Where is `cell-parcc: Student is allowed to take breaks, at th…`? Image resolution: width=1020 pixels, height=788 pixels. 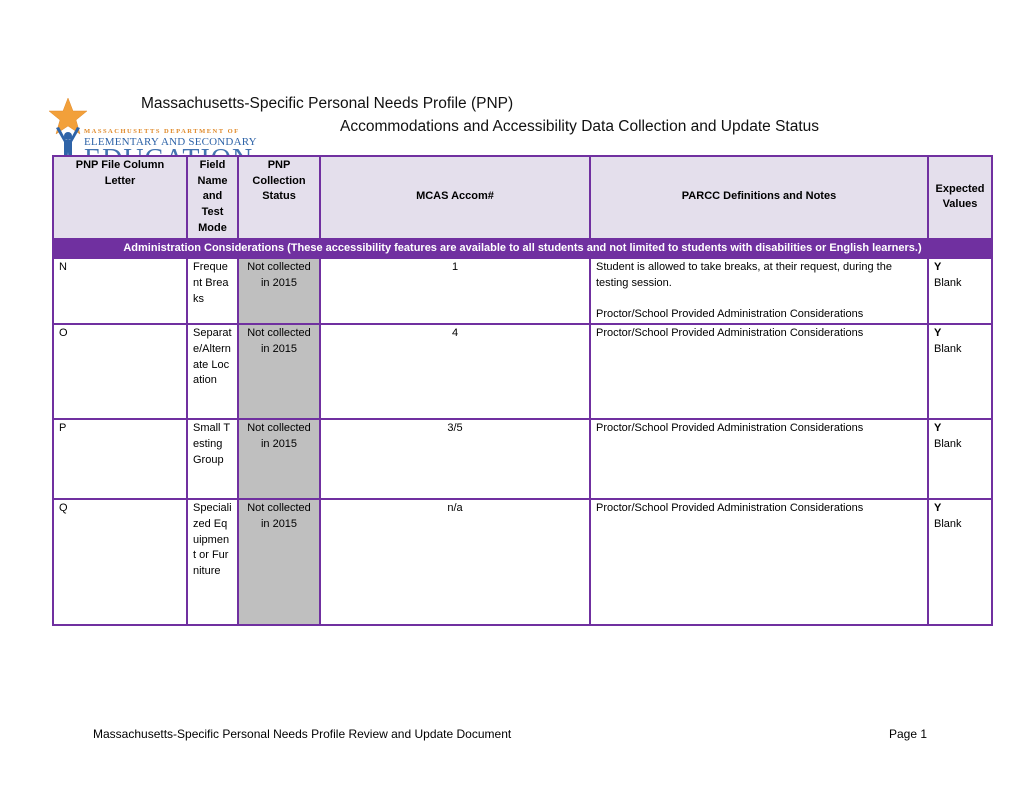 cell-parcc: Student is allowed to take breaks, at th… is located at coordinates (759, 291).